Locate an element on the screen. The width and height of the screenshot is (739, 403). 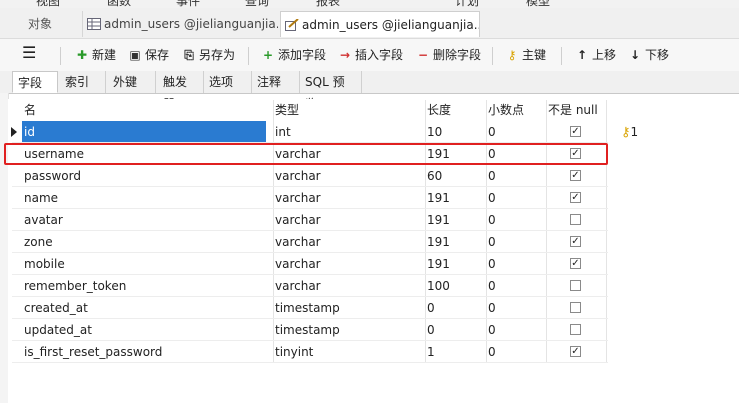
tab-indexes: 索引 is located at coordinates (83, 82).